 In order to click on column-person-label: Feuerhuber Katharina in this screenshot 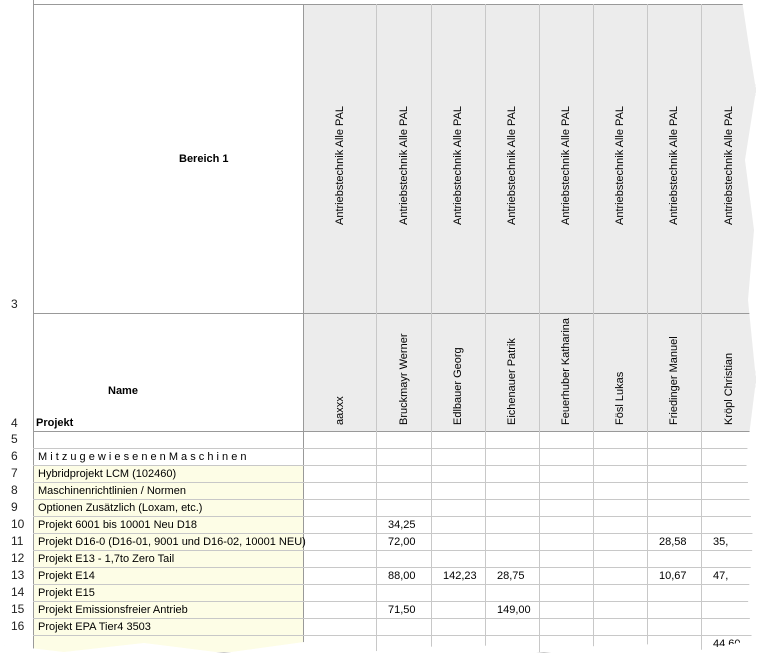, I will do `click(566, 371)`.